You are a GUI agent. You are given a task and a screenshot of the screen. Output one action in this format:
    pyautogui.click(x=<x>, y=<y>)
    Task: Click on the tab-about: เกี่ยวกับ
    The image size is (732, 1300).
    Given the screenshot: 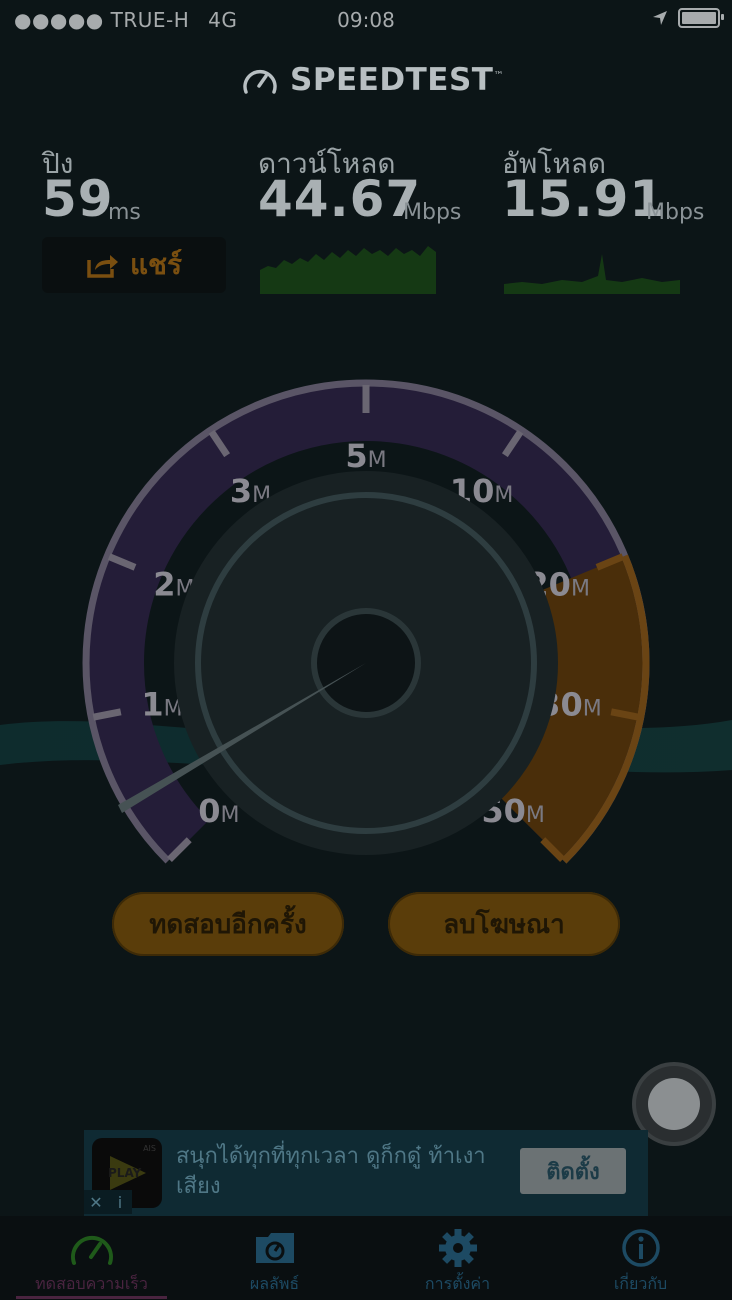 What is the action you would take?
    pyautogui.click(x=640, y=1258)
    